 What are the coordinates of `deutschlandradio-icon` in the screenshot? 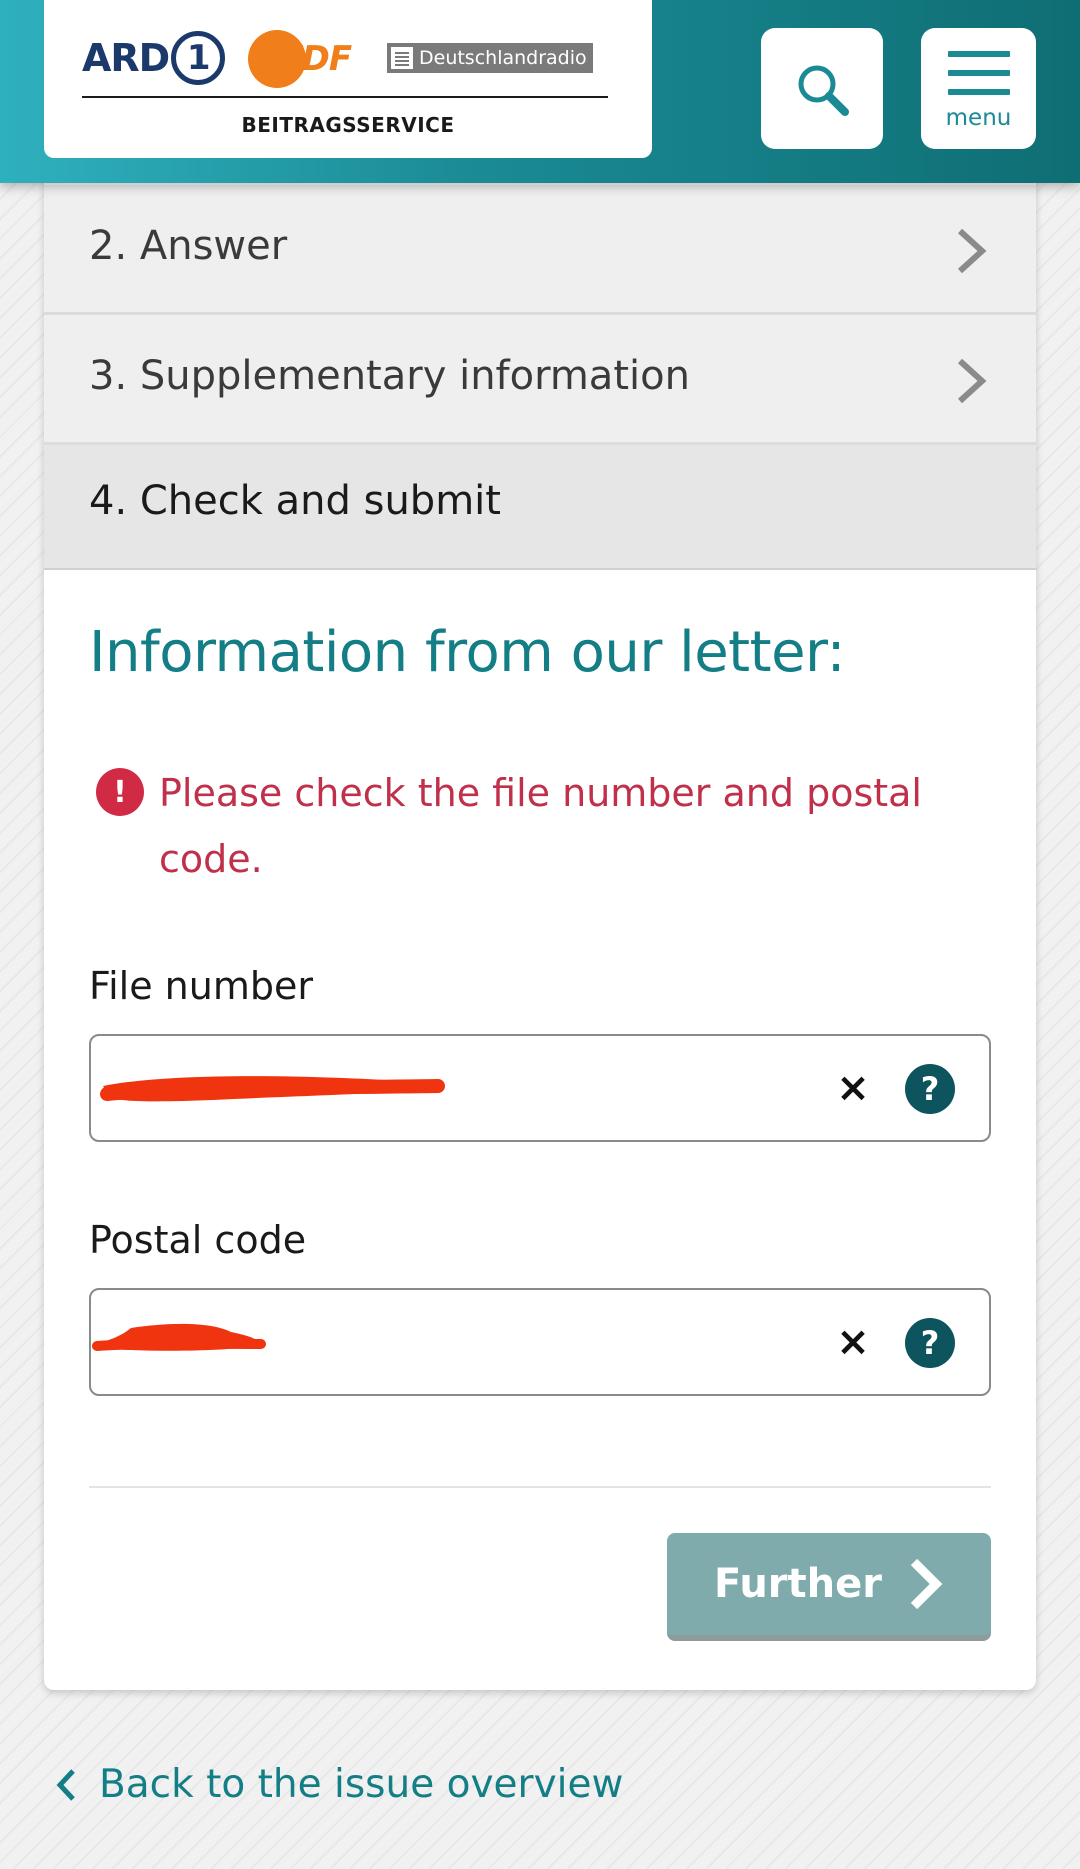 It's located at (402, 58).